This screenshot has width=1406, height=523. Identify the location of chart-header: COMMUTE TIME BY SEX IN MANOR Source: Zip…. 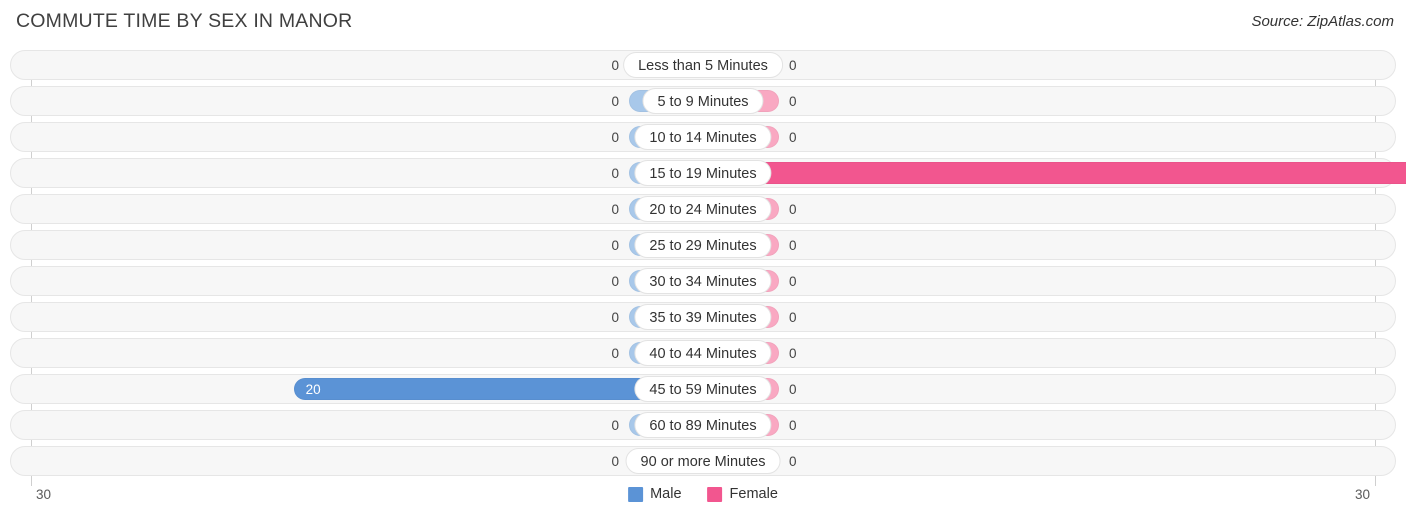
(703, 22).